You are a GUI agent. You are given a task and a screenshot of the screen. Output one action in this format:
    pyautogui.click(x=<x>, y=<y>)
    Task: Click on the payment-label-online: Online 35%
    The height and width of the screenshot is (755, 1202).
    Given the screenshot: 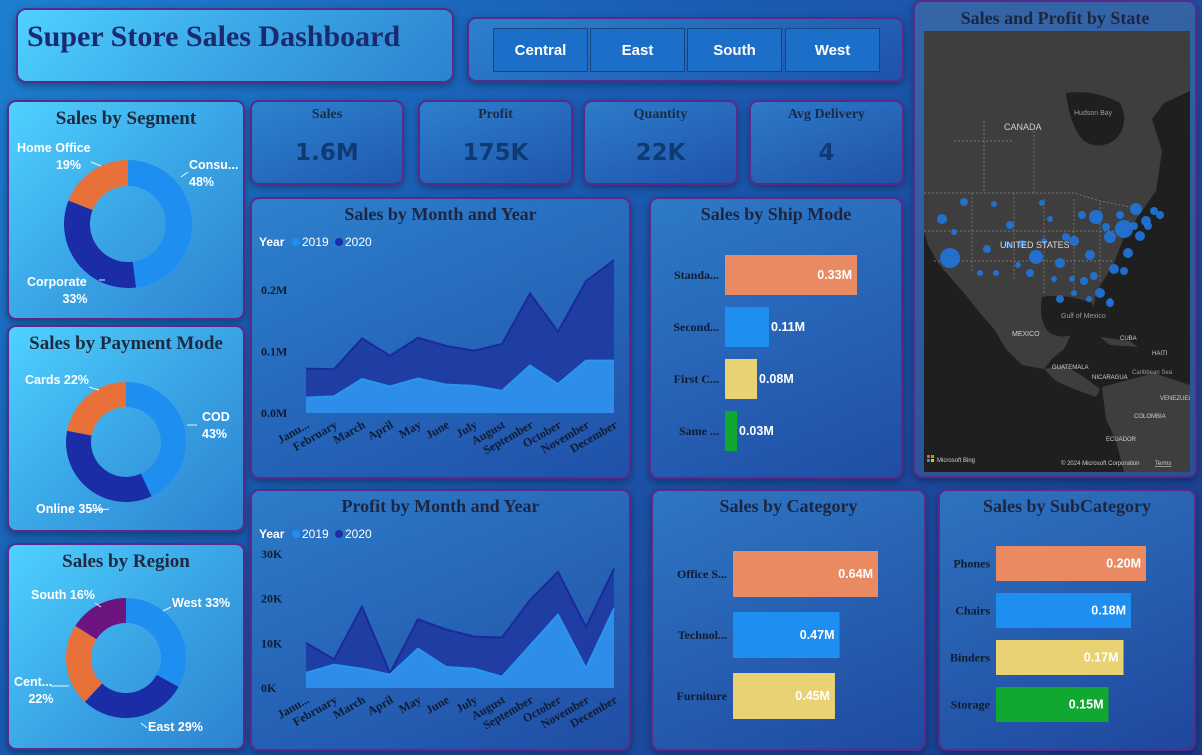 What is the action you would take?
    pyautogui.click(x=69, y=509)
    